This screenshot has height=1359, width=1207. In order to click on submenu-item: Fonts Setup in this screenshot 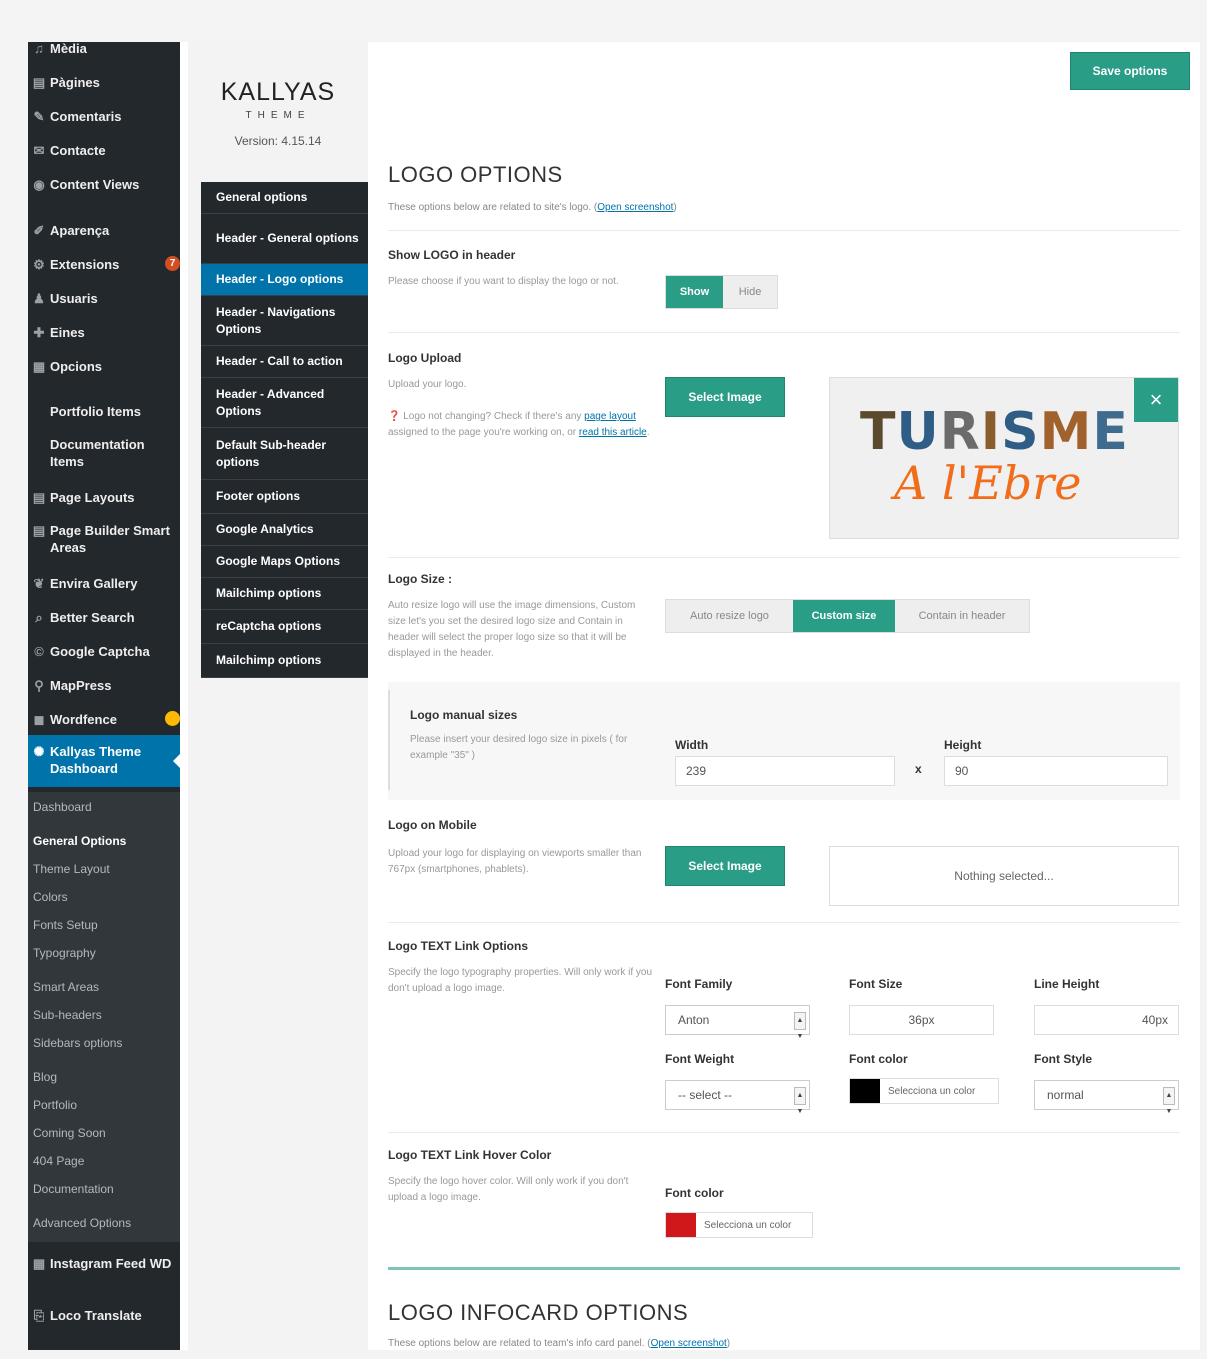, I will do `click(65, 925)`.